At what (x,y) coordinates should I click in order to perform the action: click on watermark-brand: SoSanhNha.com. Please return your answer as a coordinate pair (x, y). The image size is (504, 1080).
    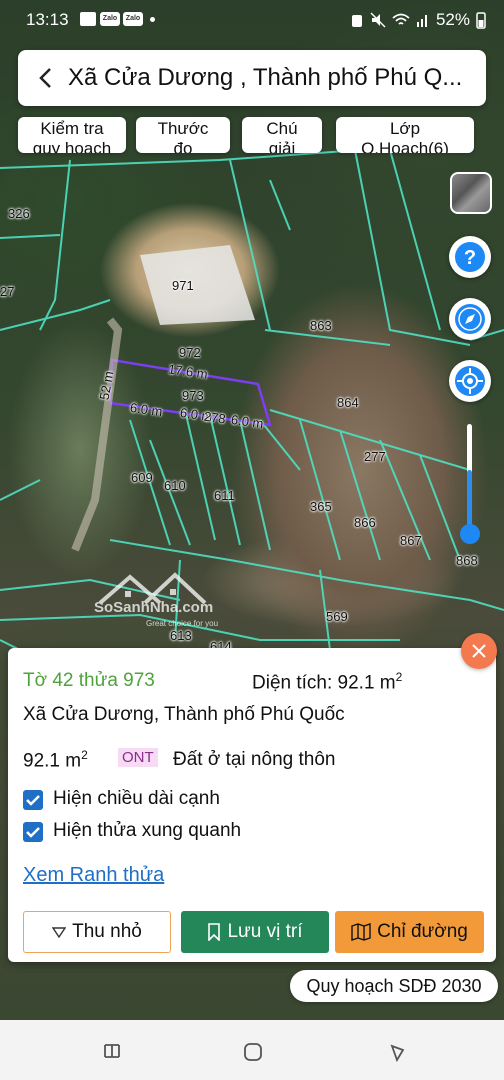
    Looking at the image, I should click on (154, 607).